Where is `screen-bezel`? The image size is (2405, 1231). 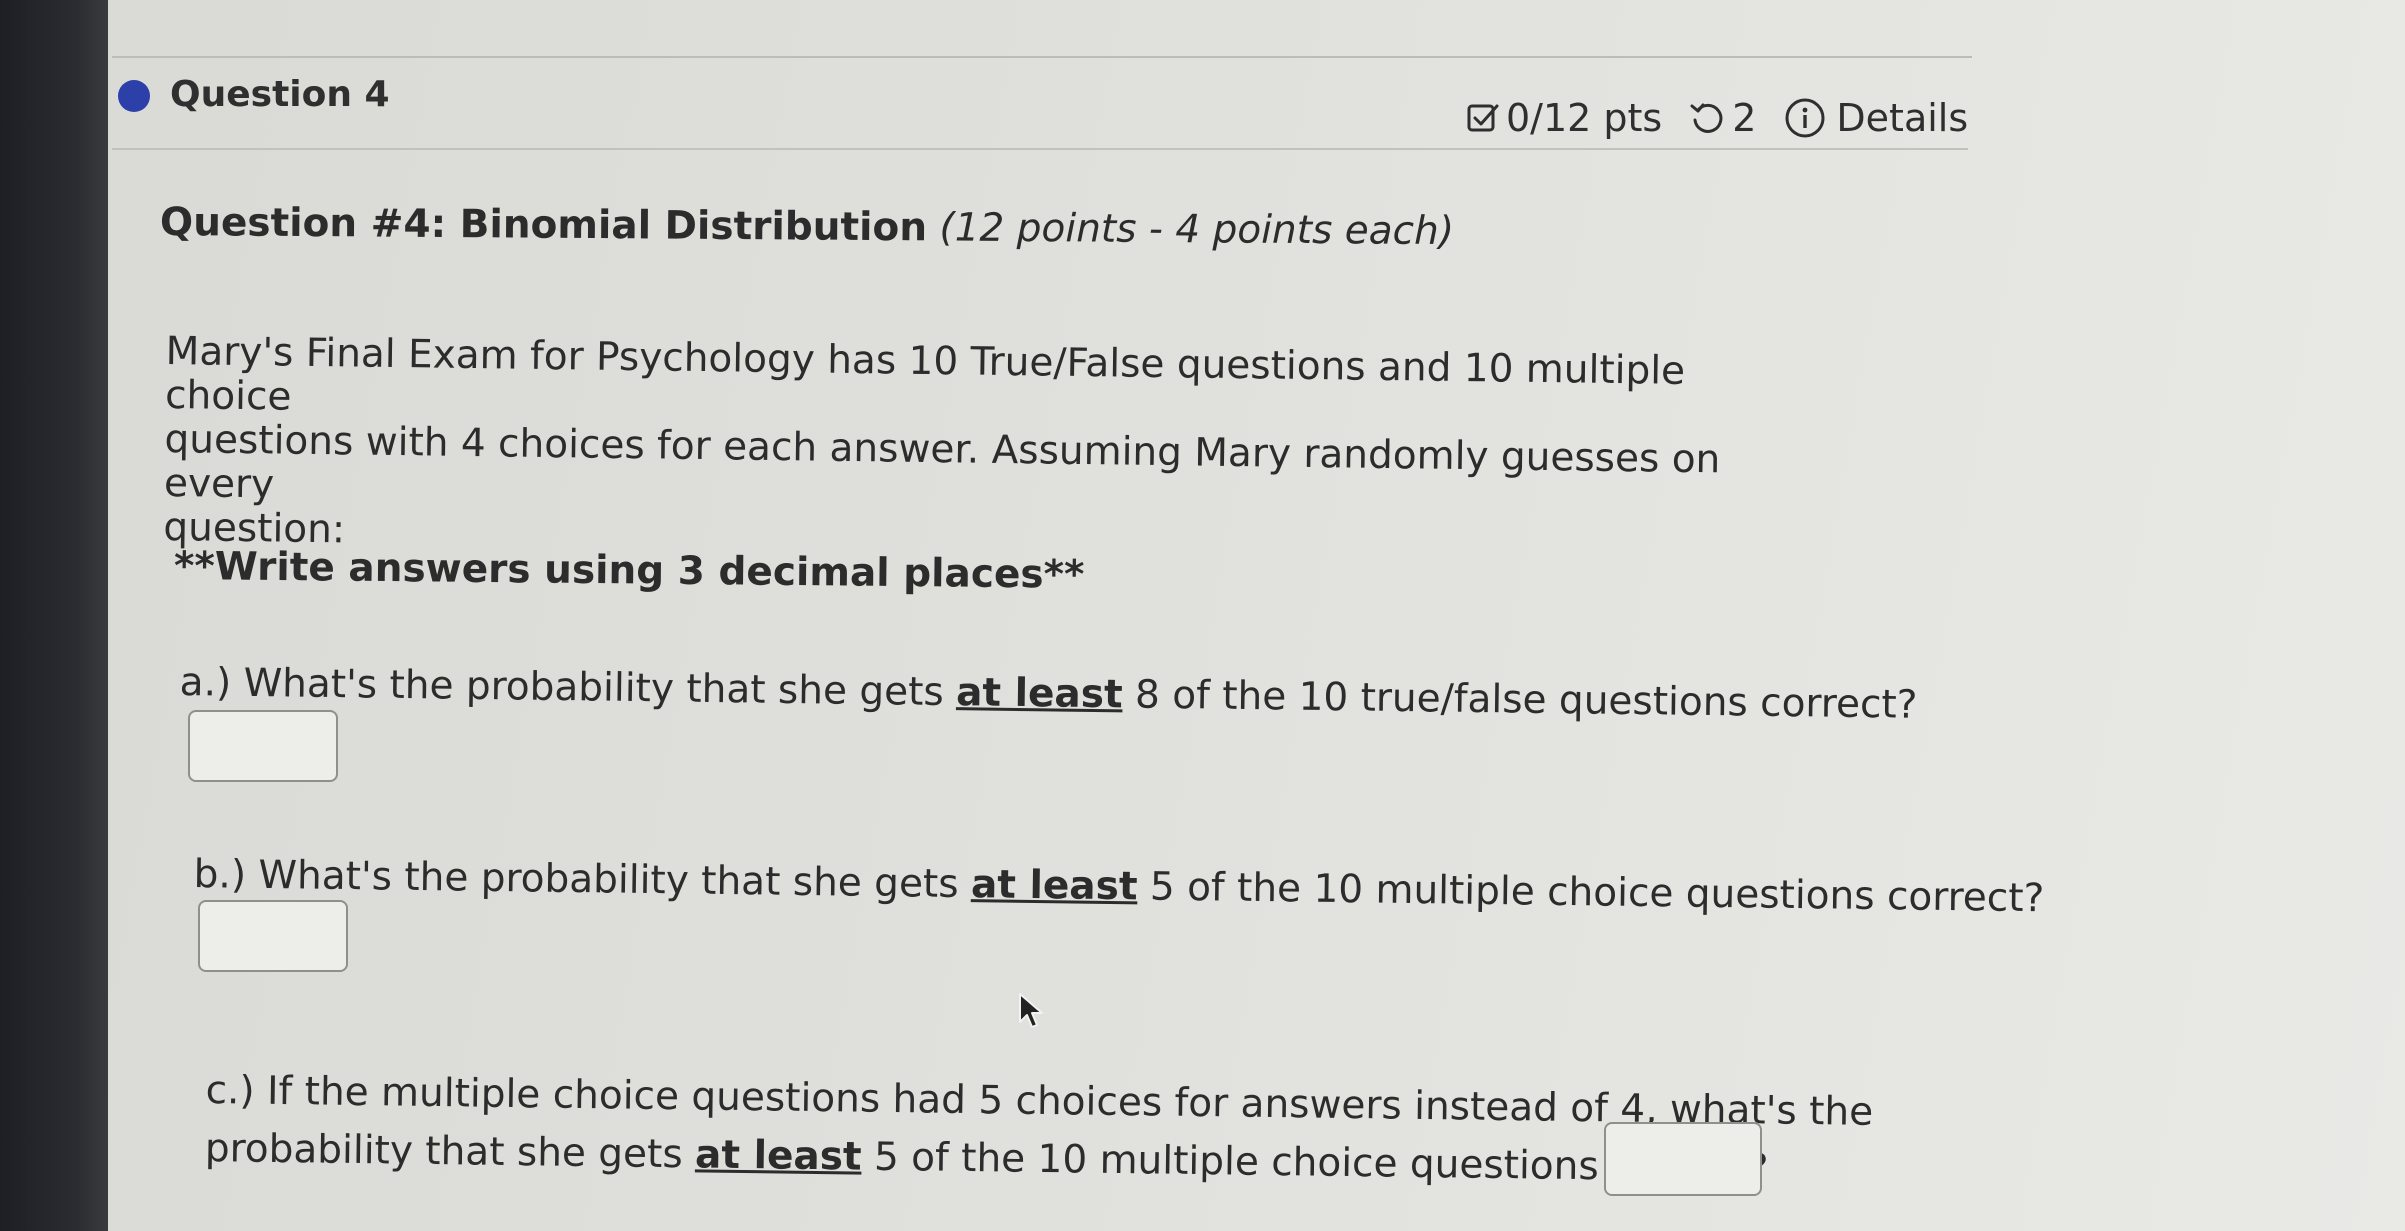
screen-bezel is located at coordinates (54, 615).